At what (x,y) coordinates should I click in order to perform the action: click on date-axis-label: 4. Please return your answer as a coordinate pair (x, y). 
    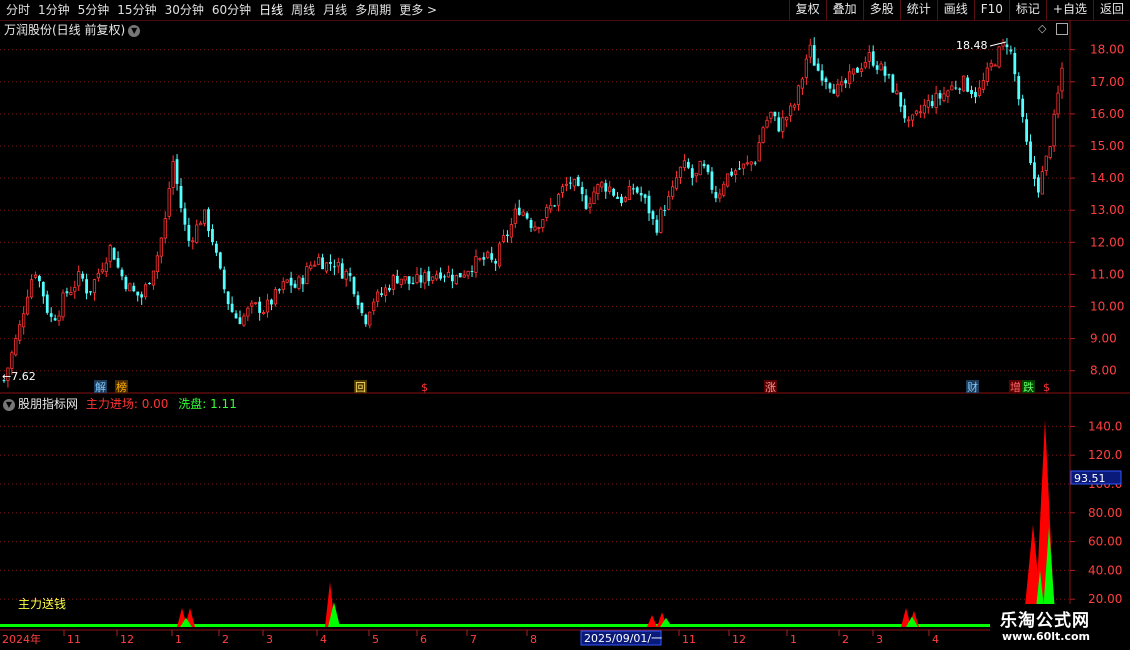
    Looking at the image, I should click on (935, 639).